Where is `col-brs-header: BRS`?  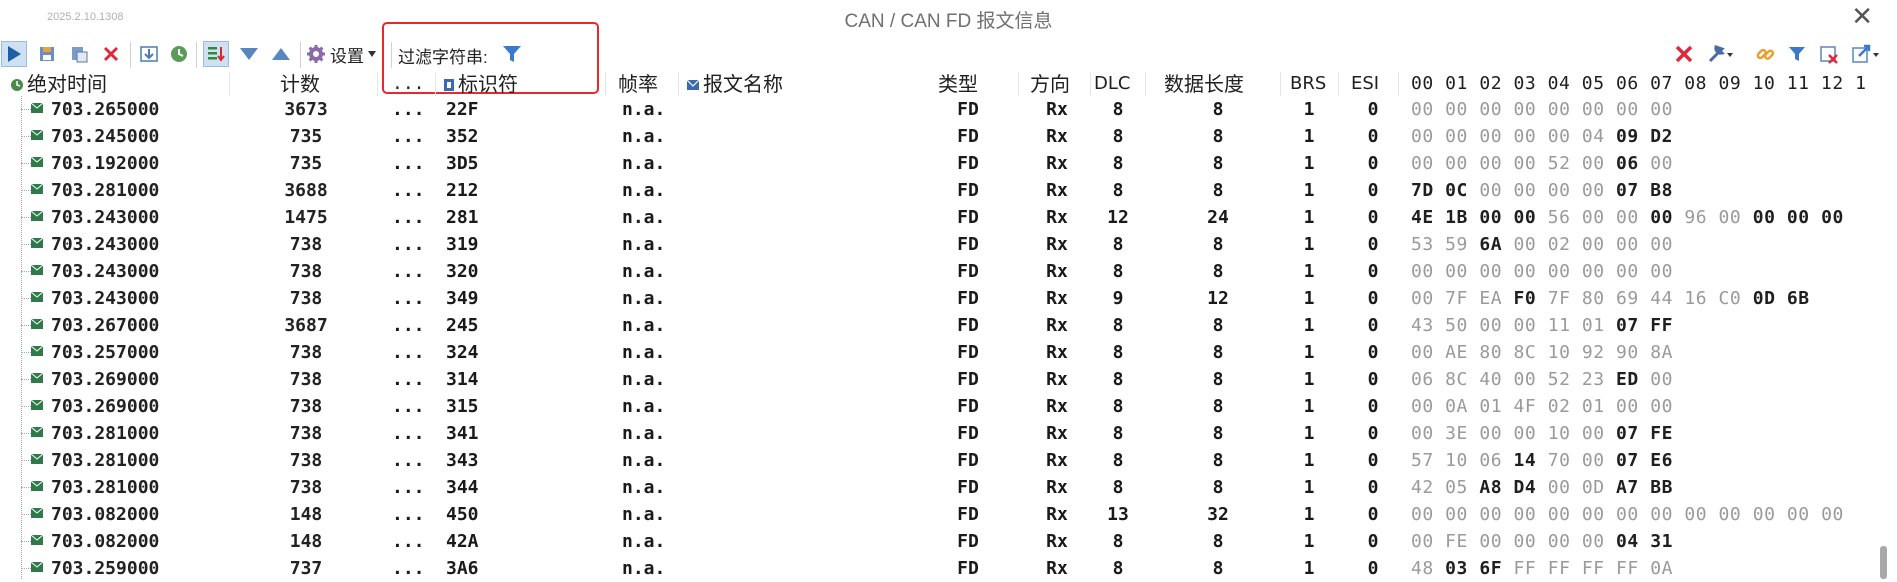 col-brs-header: BRS is located at coordinates (1308, 84).